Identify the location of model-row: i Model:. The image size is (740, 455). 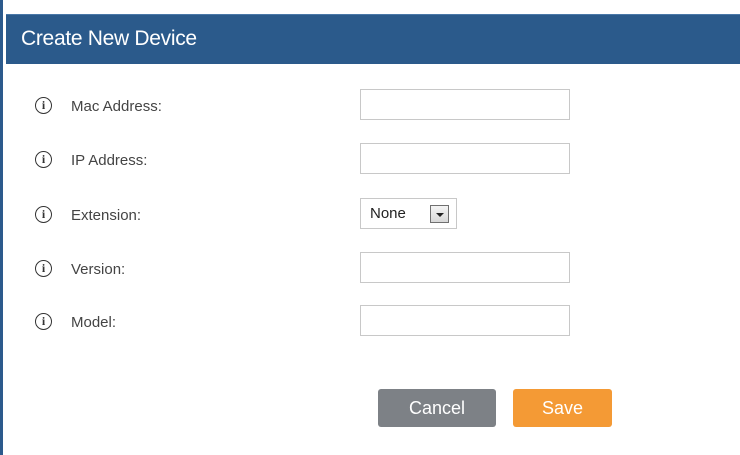
(371, 321).